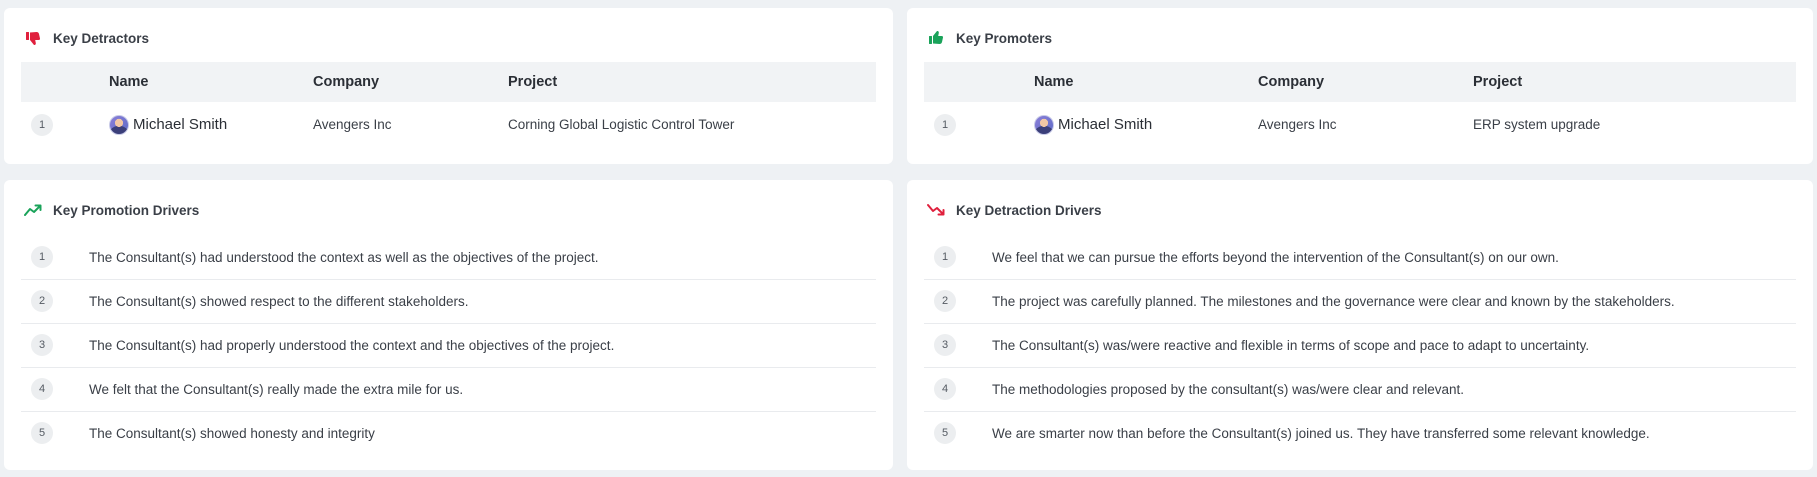 This screenshot has width=1817, height=477. I want to click on project-cell: Corning Global Logistic Control Tower, so click(621, 124).